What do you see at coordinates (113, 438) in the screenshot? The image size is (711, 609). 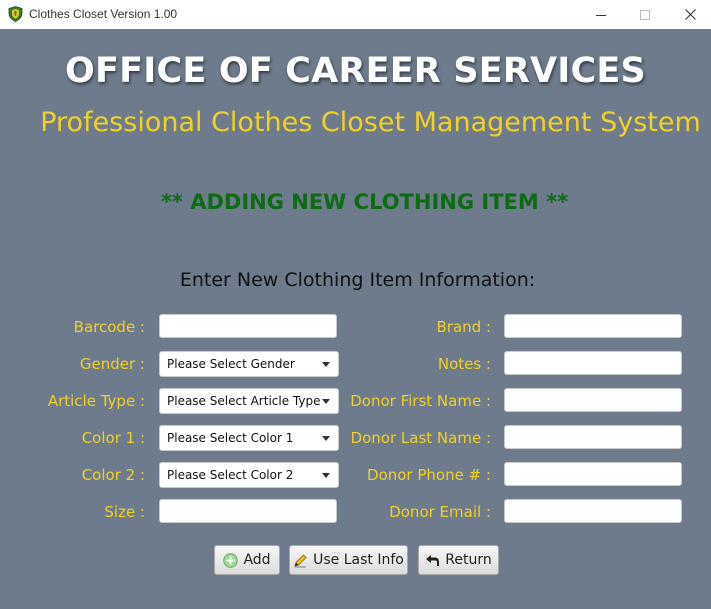 I see `color1-label: Color 1 :` at bounding box center [113, 438].